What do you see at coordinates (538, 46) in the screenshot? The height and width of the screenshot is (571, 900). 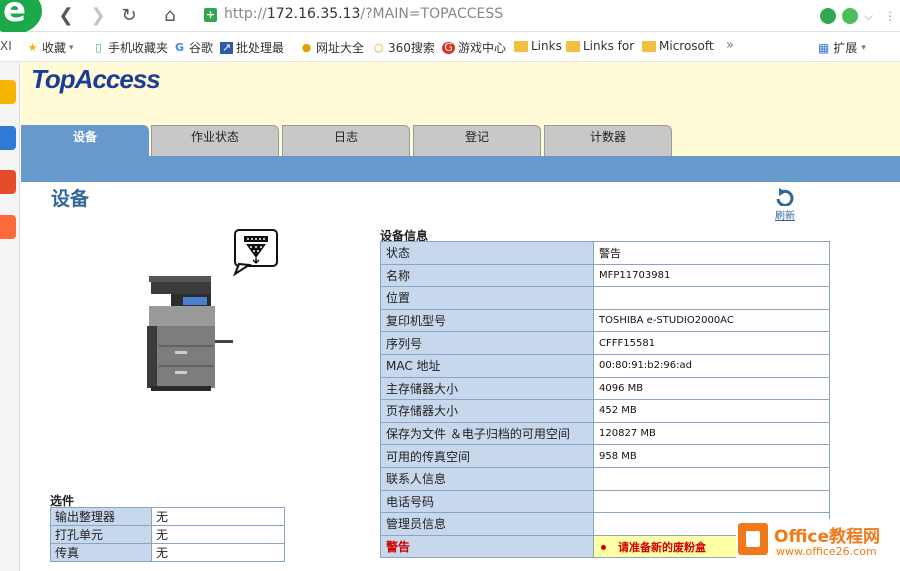 I see `bookmark-links: Links` at bounding box center [538, 46].